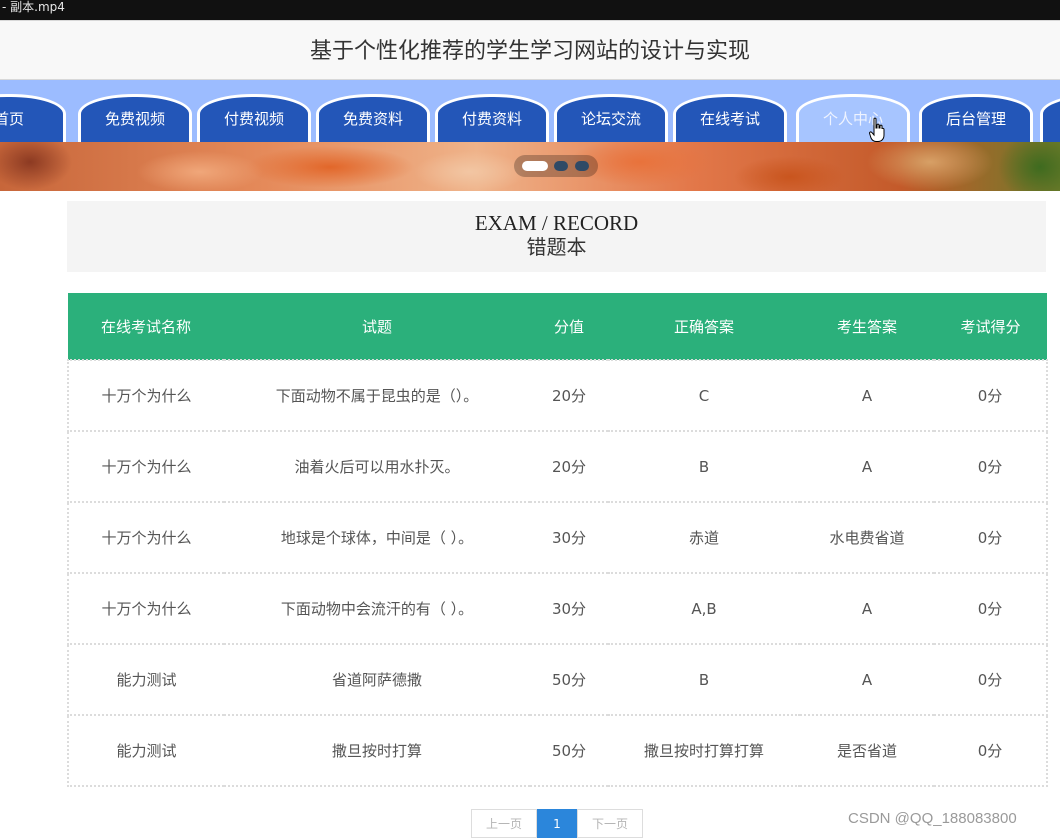 Image resolution: width=1060 pixels, height=838 pixels. Describe the element at coordinates (866, 326) in the screenshot. I see `column-header: 考生答案` at that location.